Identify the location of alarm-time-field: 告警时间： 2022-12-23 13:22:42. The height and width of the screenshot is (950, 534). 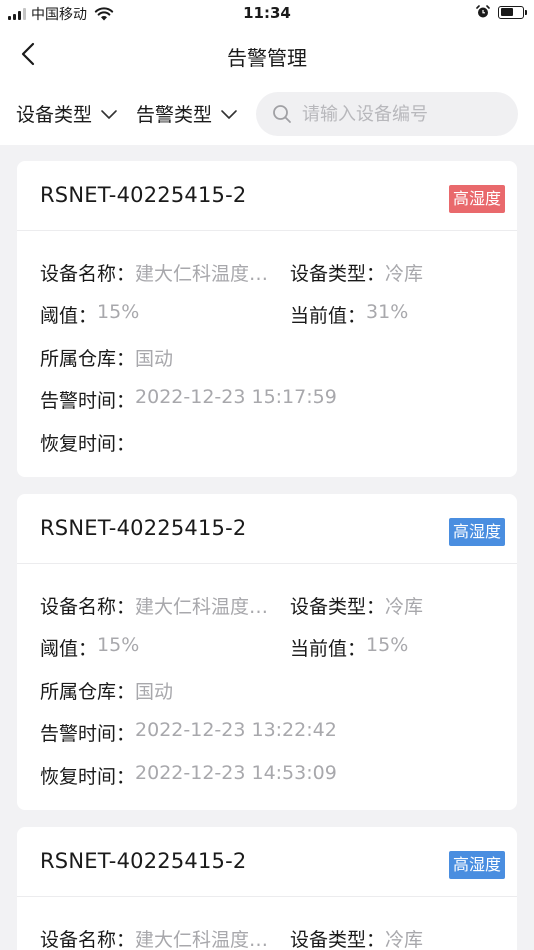
(188, 732).